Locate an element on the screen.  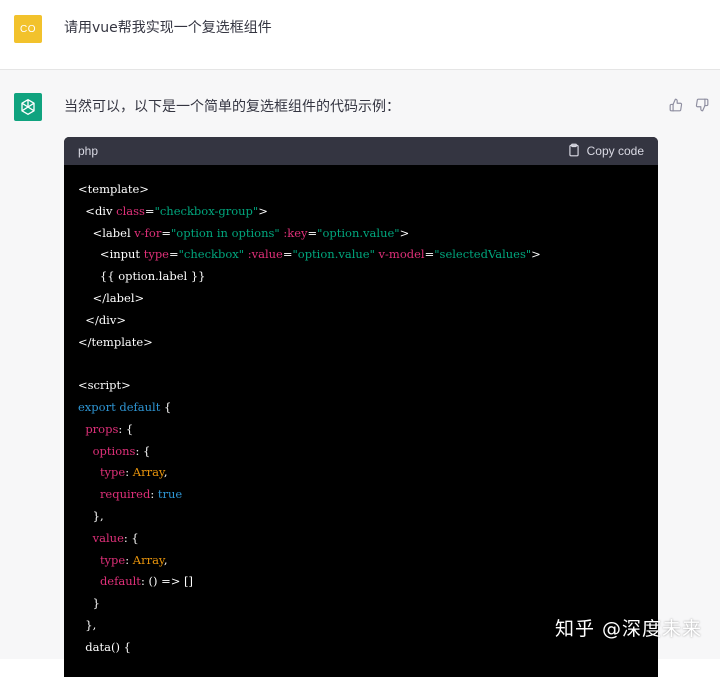
code-token: options is located at coordinates (114, 450).